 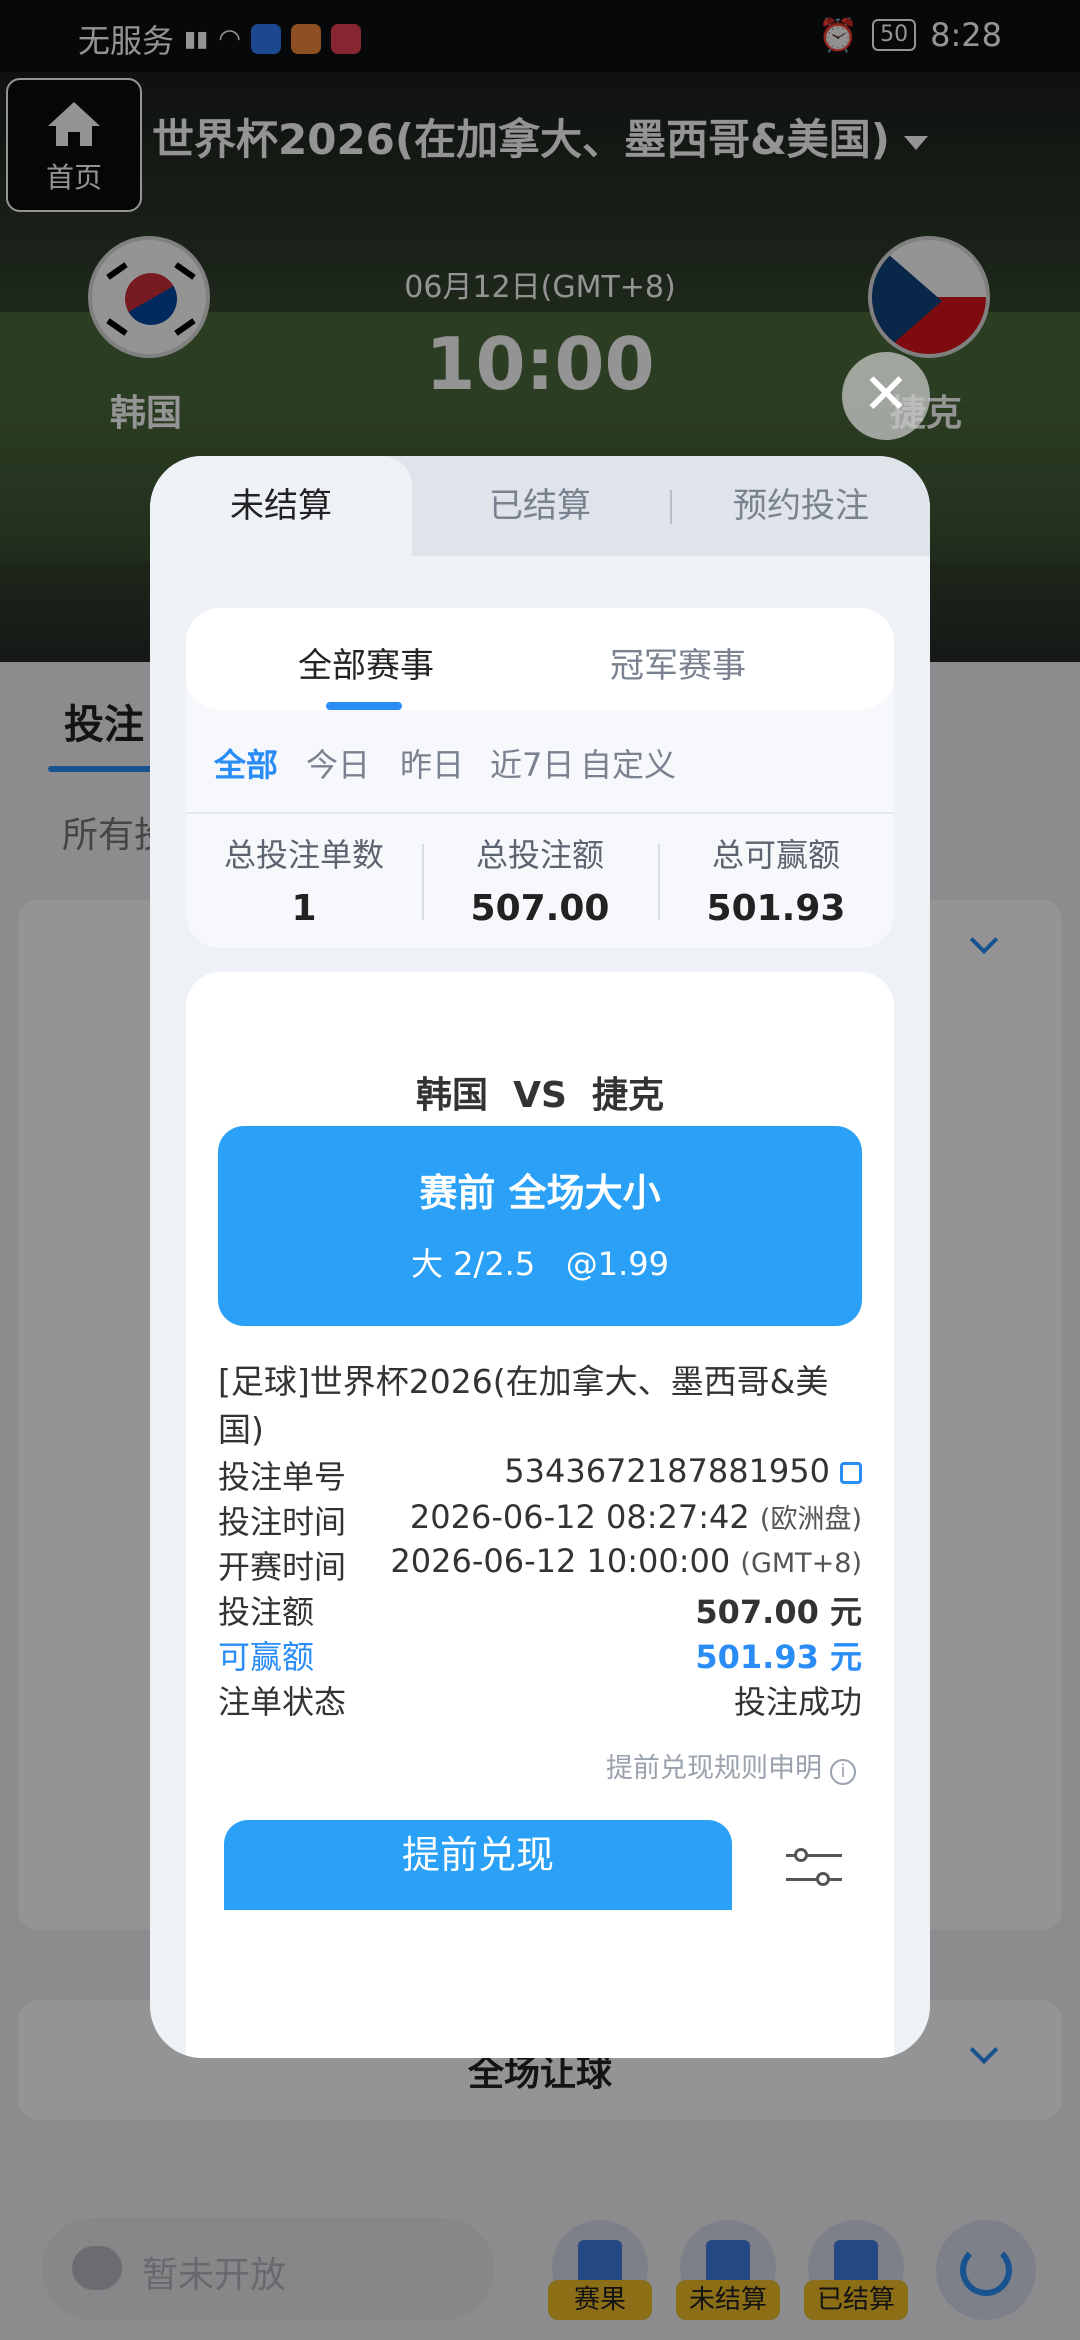 What do you see at coordinates (338, 763) in the screenshot?
I see `range-today: 今日` at bounding box center [338, 763].